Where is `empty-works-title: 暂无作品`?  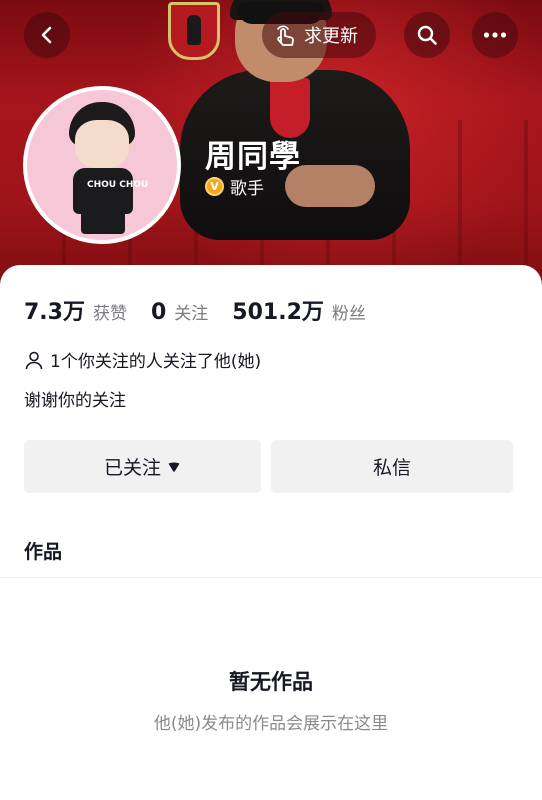 empty-works-title: 暂无作品 is located at coordinates (271, 682).